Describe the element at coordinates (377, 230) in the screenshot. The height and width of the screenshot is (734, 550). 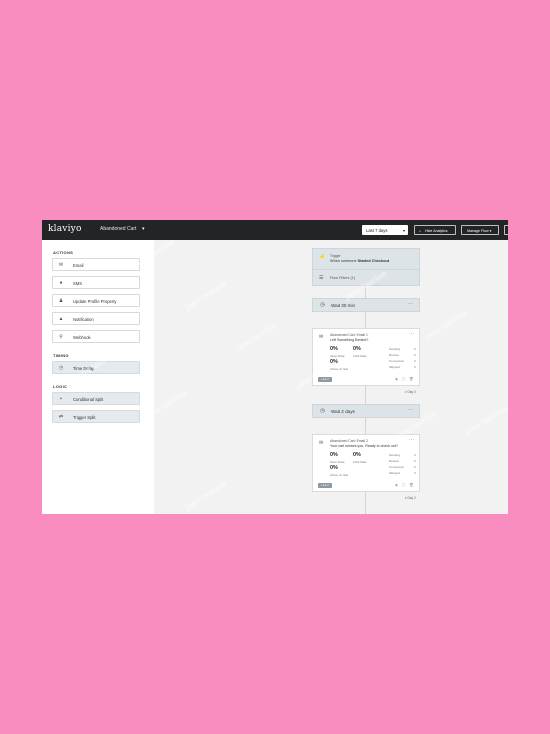
I see `date-range-value: Last 7 days` at that location.